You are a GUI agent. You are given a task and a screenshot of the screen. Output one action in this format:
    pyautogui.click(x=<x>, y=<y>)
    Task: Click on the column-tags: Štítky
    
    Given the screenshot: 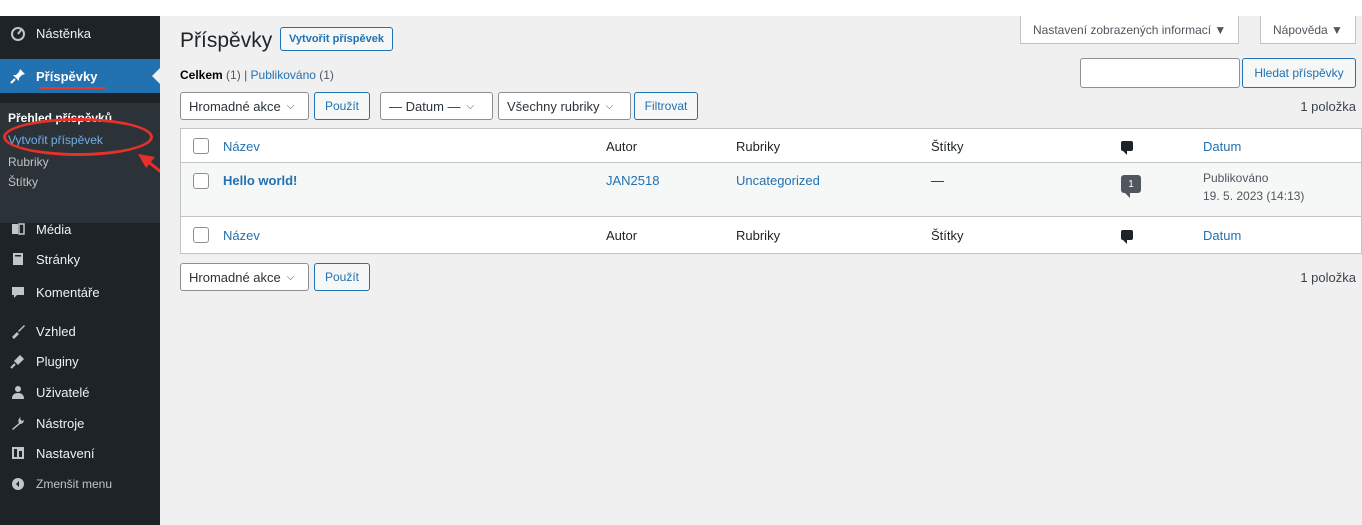 What is the action you would take?
    pyautogui.click(x=947, y=146)
    